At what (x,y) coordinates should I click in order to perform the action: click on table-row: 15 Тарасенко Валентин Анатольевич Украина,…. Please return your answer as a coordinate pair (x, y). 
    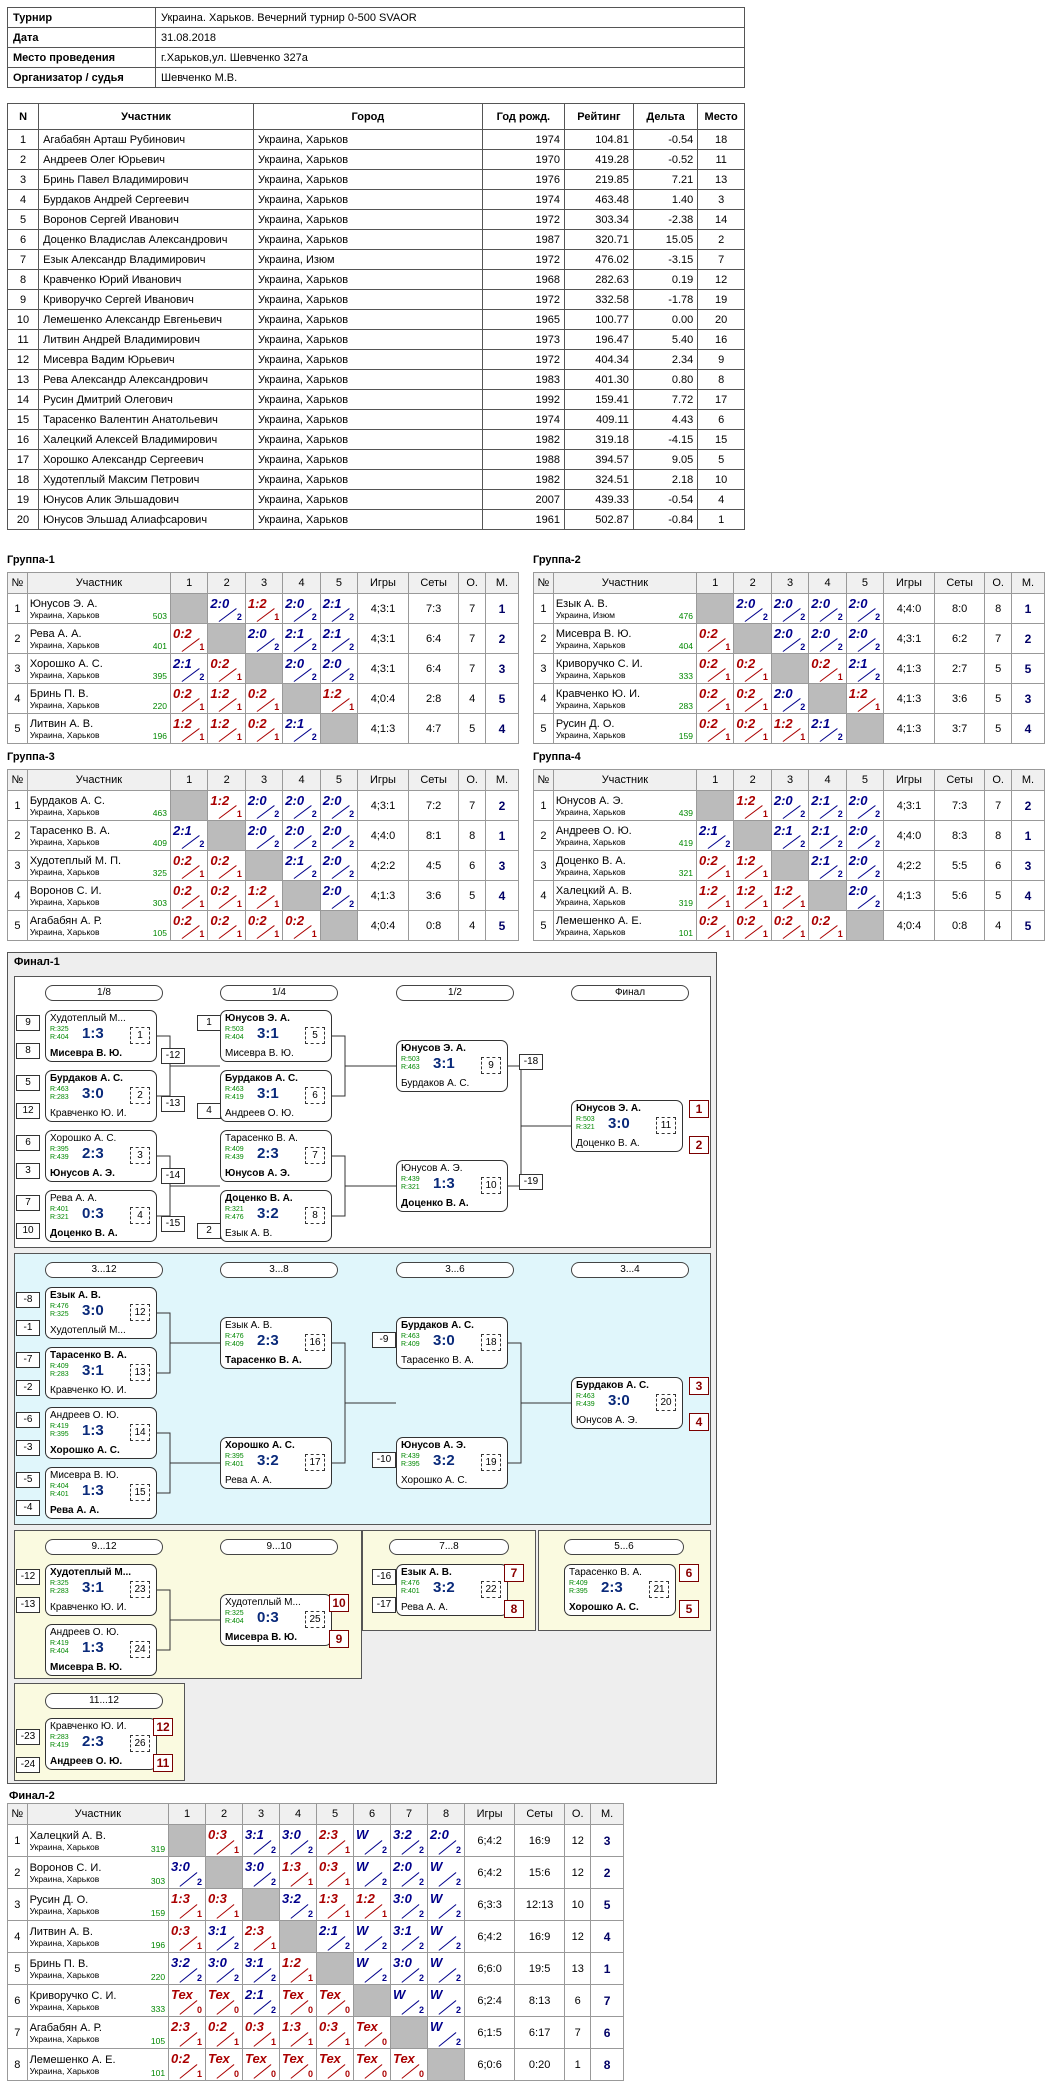
    Looking at the image, I should click on (375, 419).